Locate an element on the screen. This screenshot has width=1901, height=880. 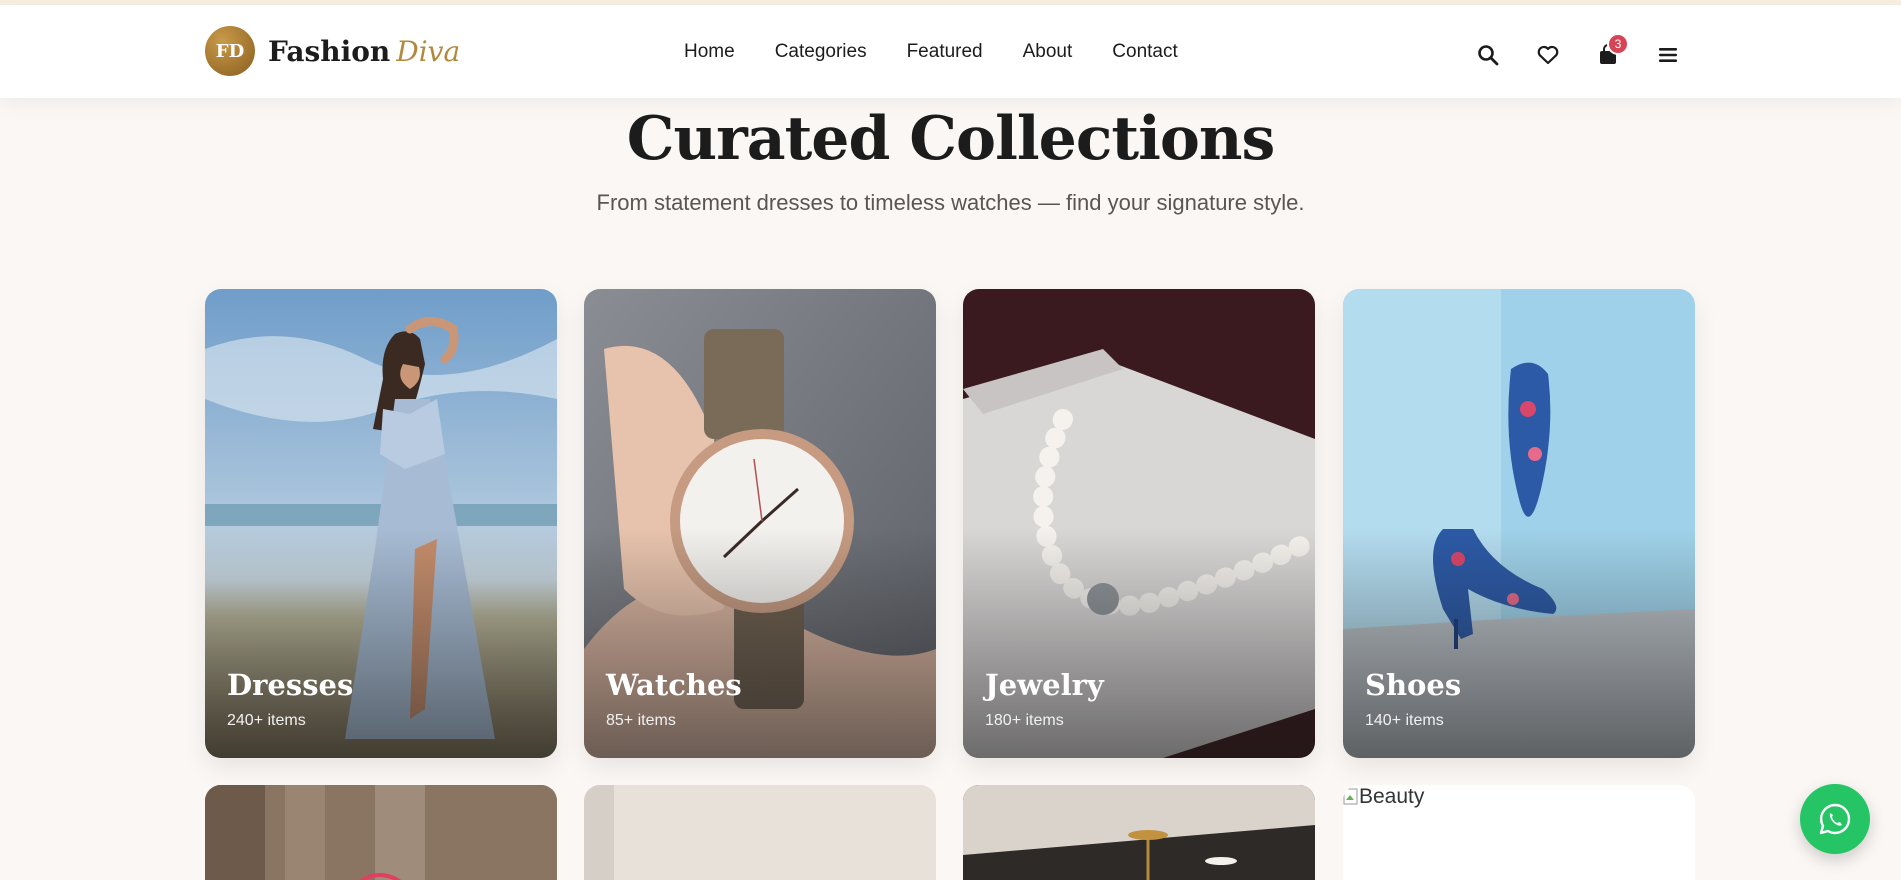
category-title: Dresses is located at coordinates (290, 685).